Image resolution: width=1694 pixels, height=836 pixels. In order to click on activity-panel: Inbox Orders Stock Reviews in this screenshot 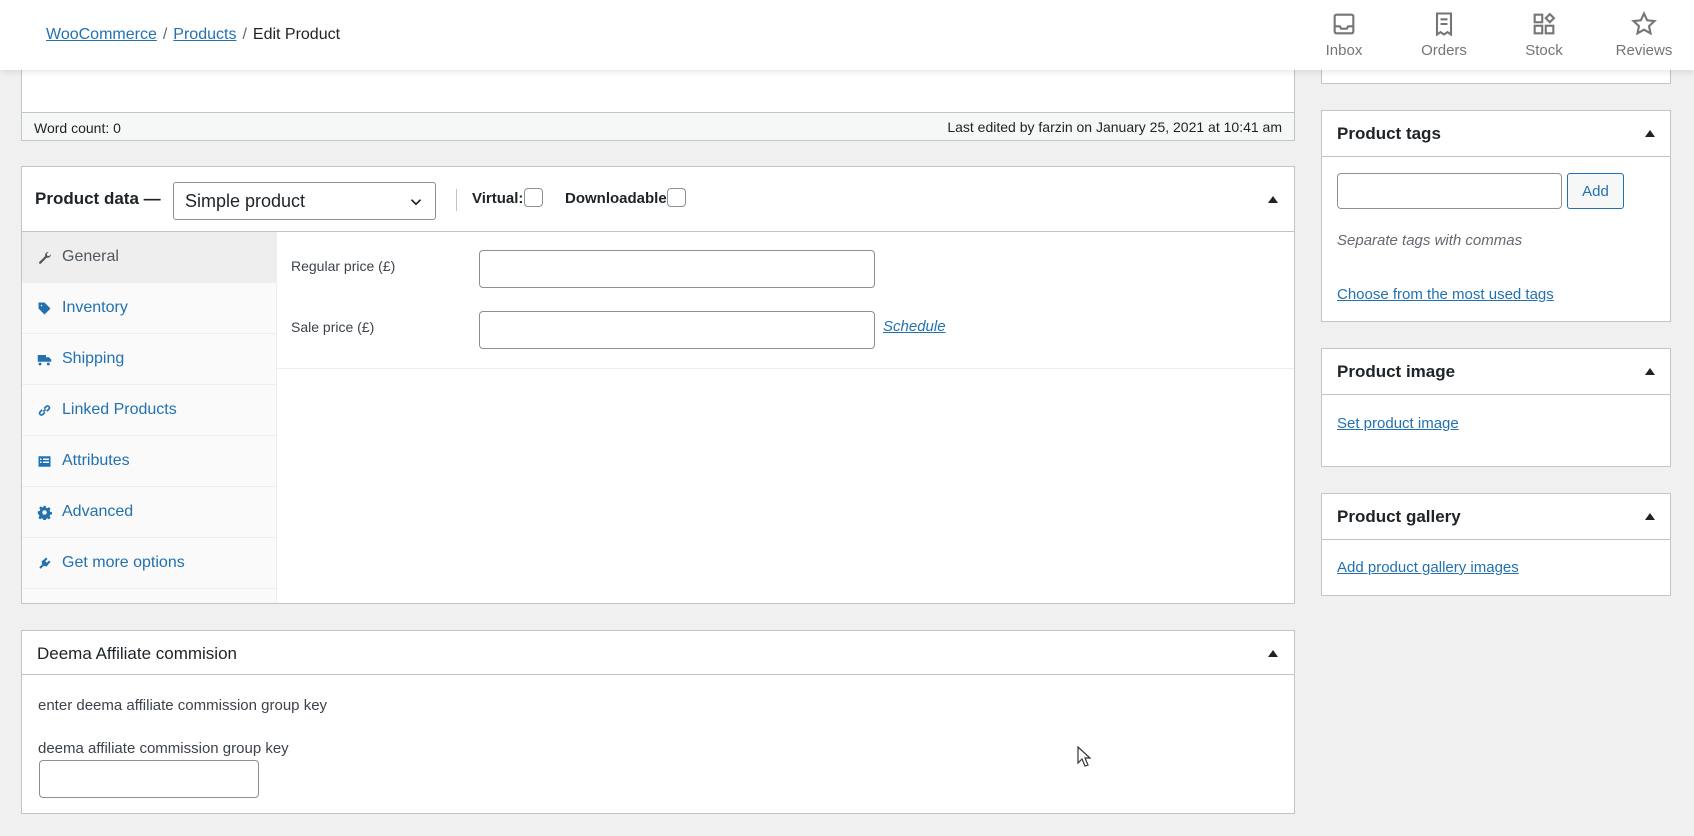, I will do `click(1494, 35)`.